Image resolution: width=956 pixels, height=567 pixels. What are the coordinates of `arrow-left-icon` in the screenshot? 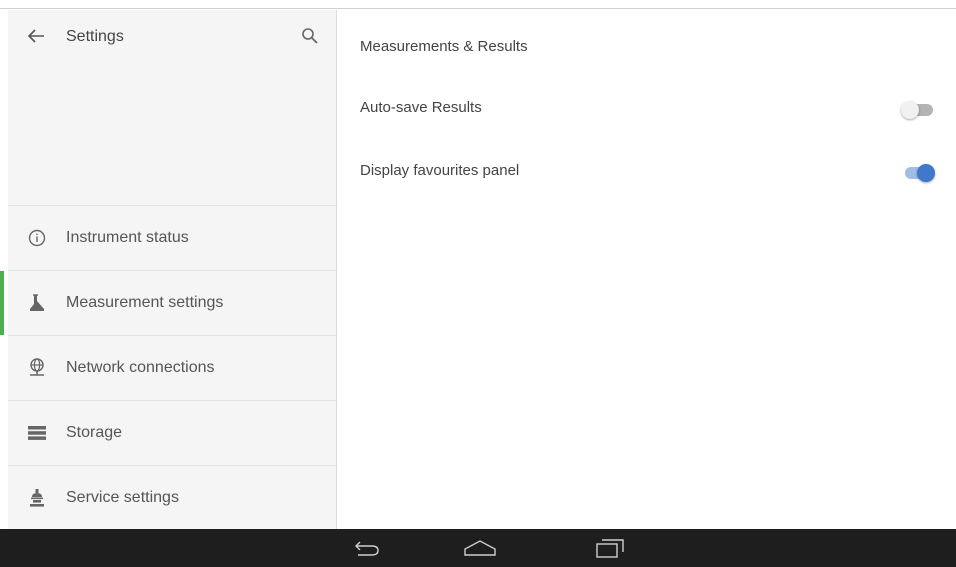 It's located at (35, 36).